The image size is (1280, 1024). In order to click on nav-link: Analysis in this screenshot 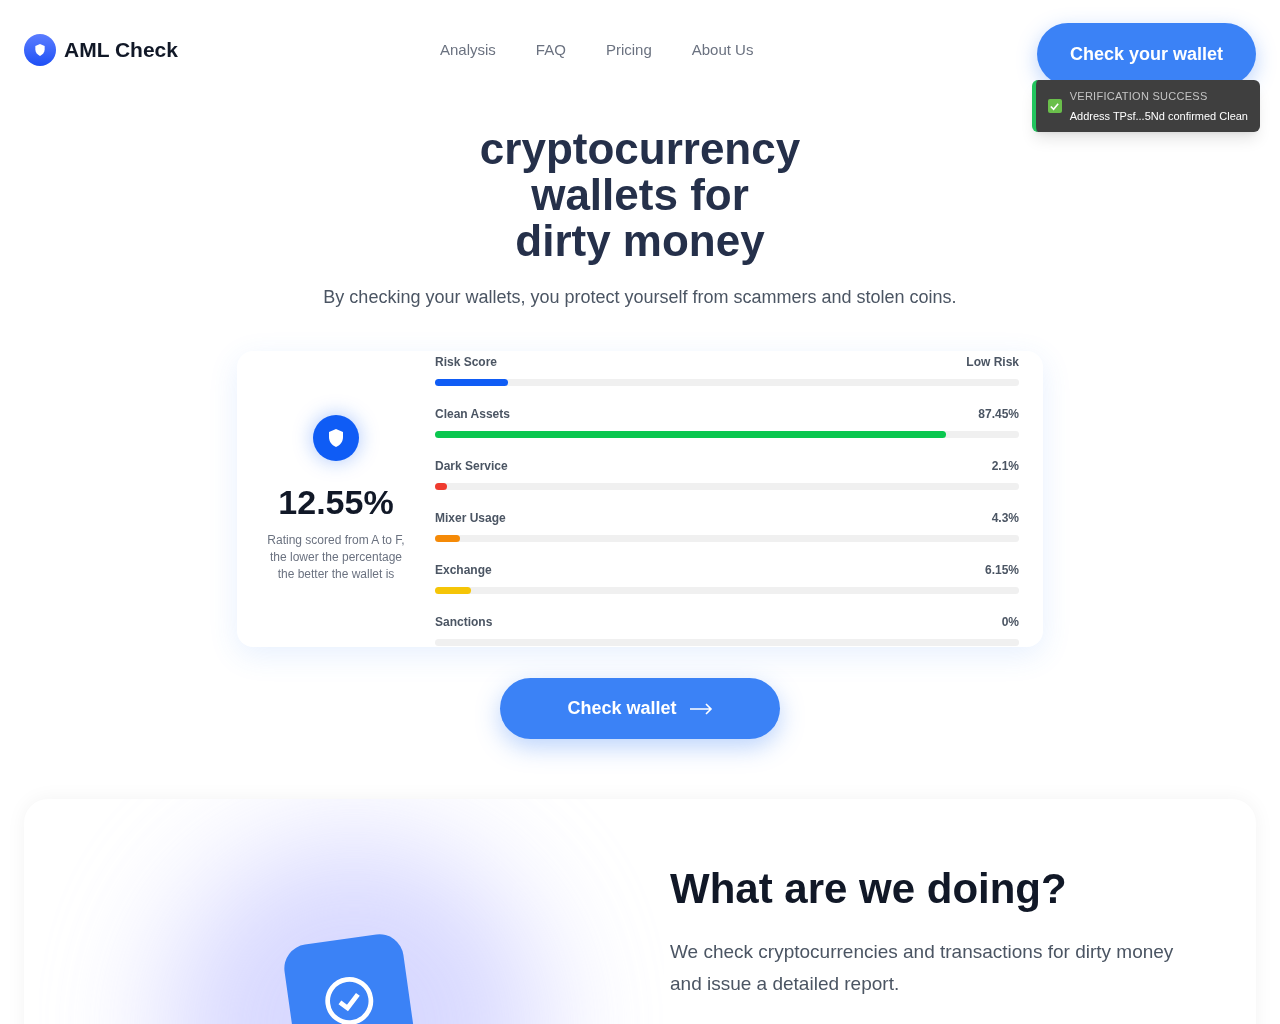, I will do `click(468, 50)`.